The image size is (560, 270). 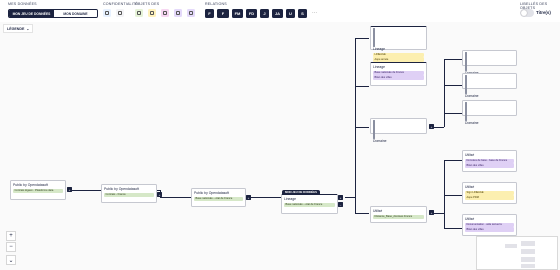 What do you see at coordinates (223, 13) in the screenshot?
I see `relation-f2-button: F` at bounding box center [223, 13].